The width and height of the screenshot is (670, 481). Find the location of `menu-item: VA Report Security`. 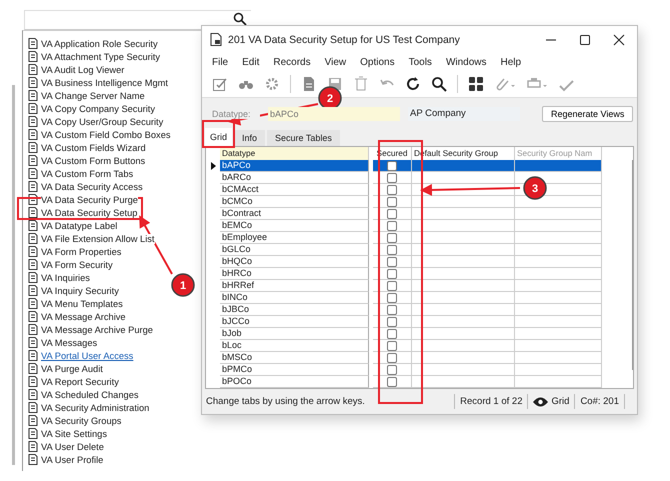

menu-item: VA Report Security is located at coordinates (80, 381).